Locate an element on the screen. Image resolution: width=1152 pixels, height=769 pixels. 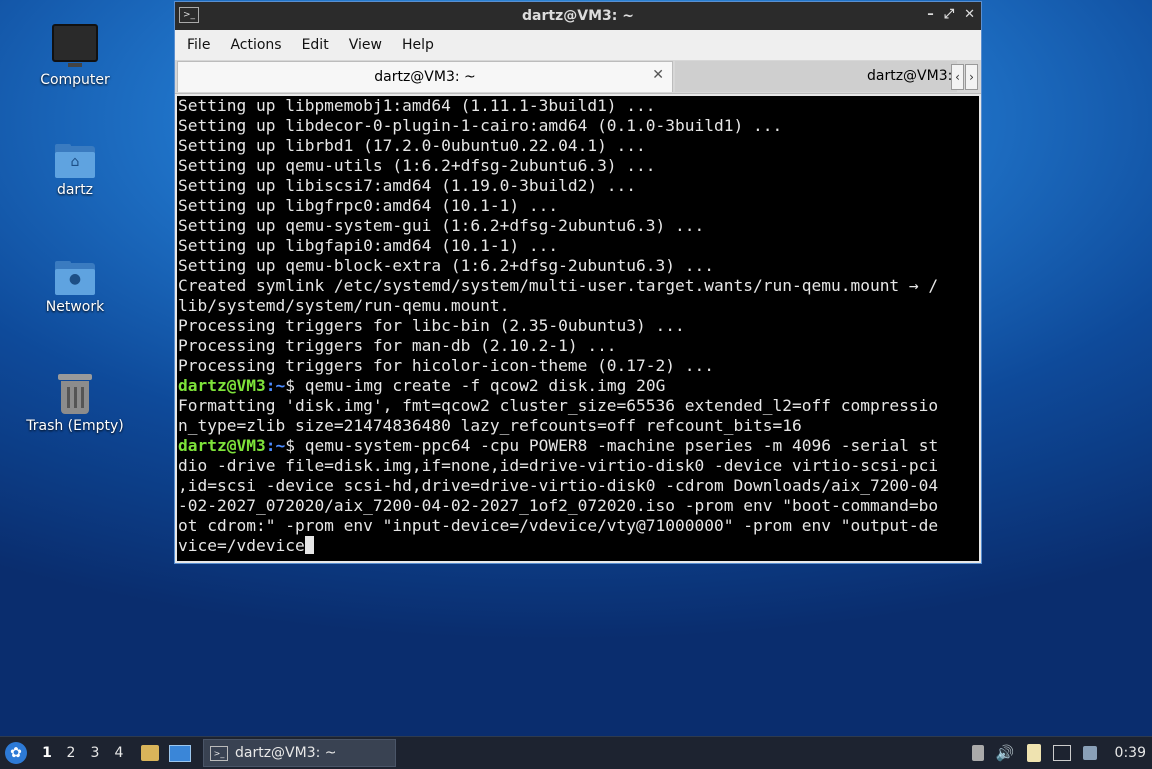
maximize-button: ⤢ is located at coordinates (949, 14).